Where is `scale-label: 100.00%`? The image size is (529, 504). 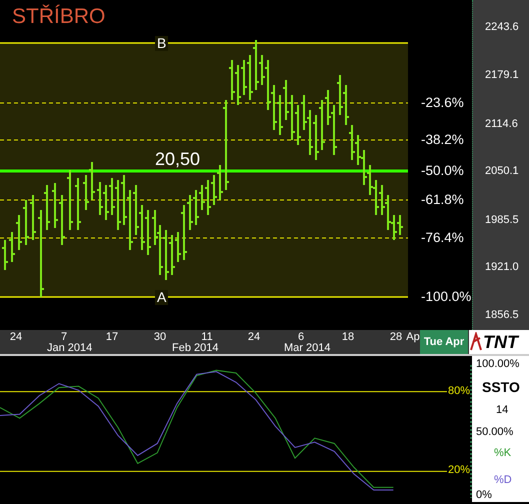
scale-label: 100.00% is located at coordinates (498, 364).